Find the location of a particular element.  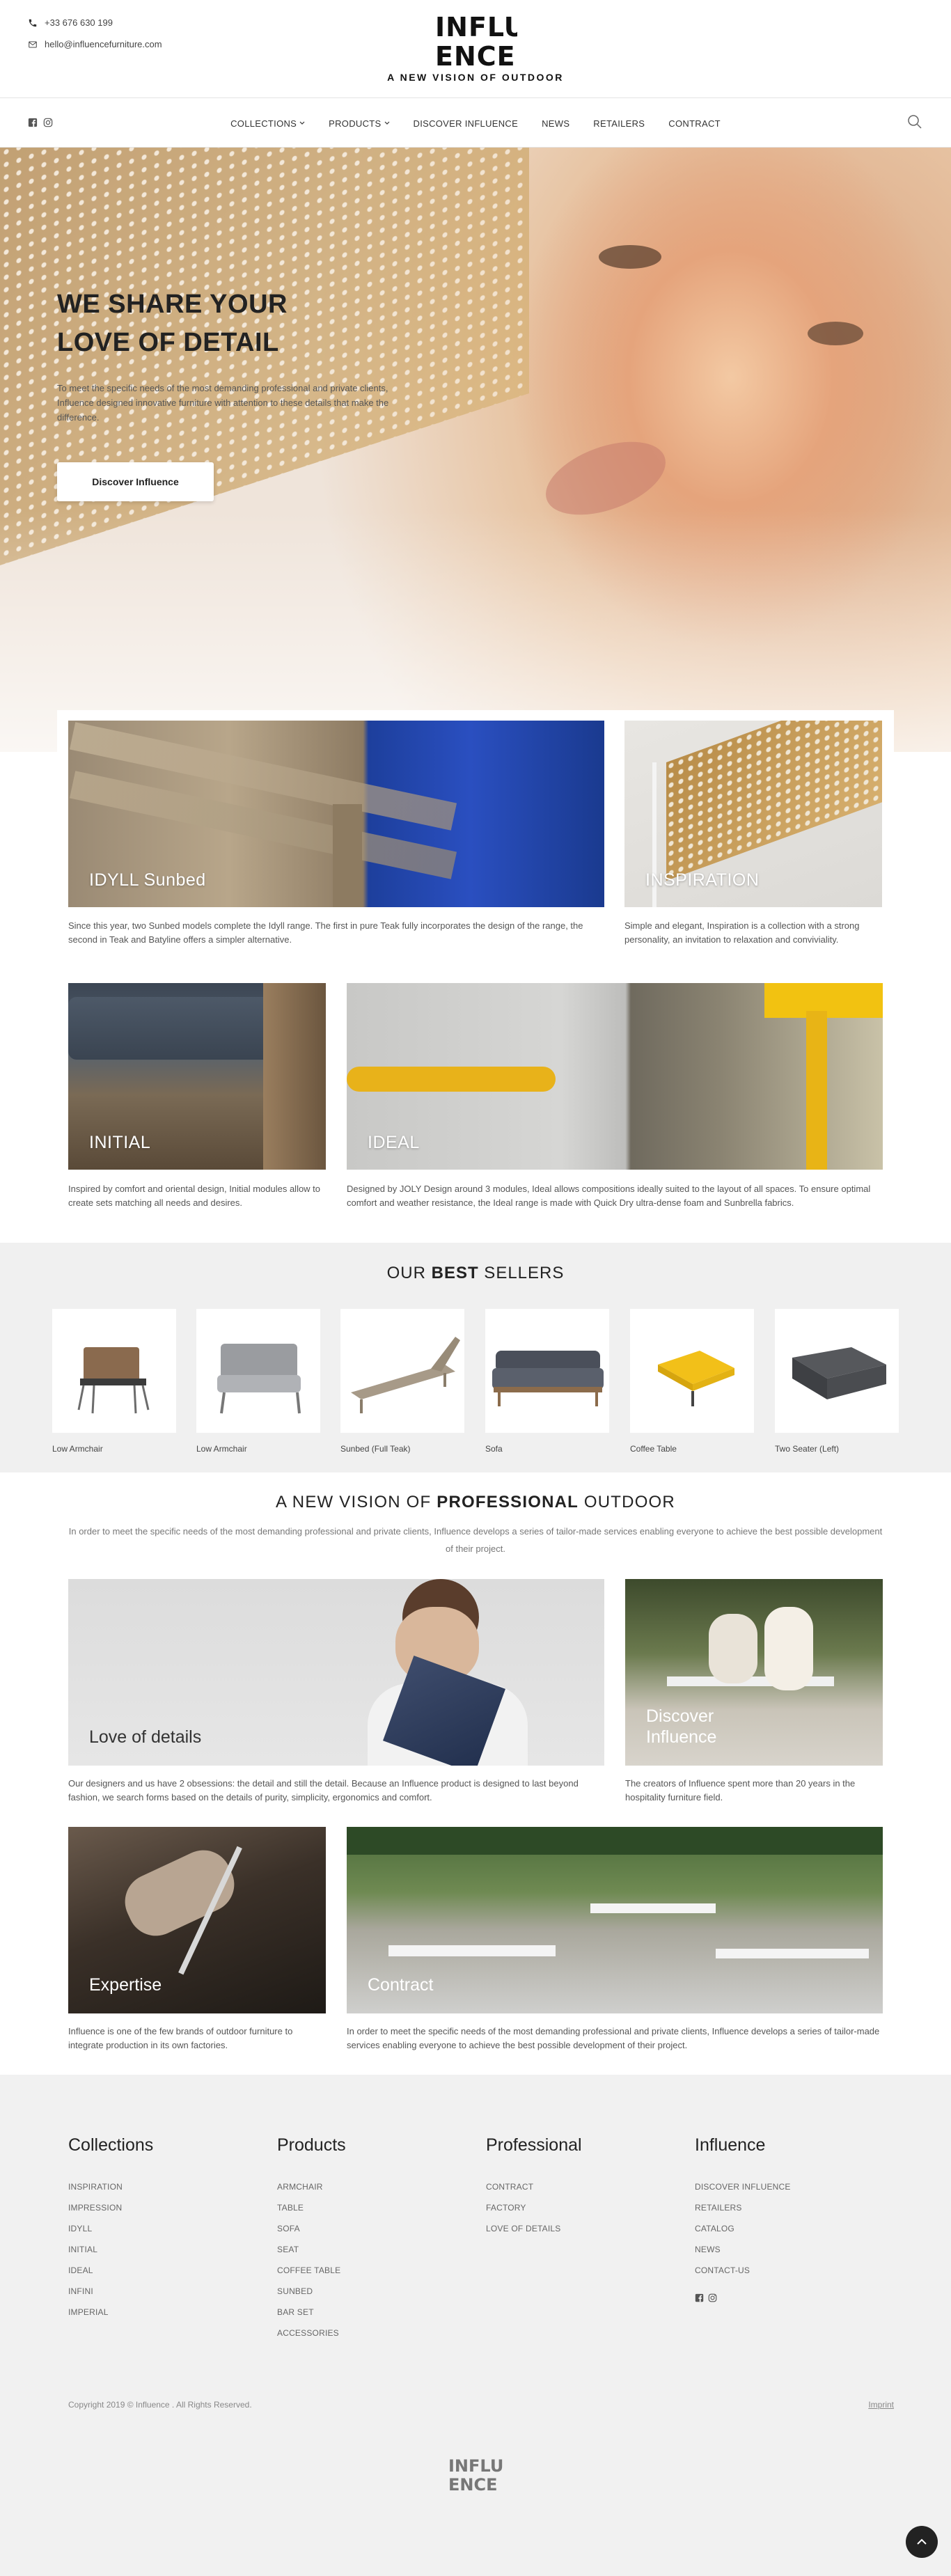

footer-logo: INFLU ENCE is located at coordinates (475, 2474).